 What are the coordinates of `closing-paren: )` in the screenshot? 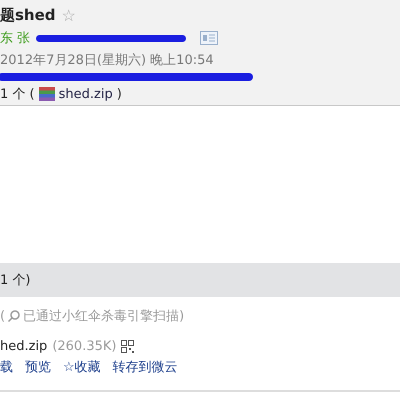 It's located at (119, 94).